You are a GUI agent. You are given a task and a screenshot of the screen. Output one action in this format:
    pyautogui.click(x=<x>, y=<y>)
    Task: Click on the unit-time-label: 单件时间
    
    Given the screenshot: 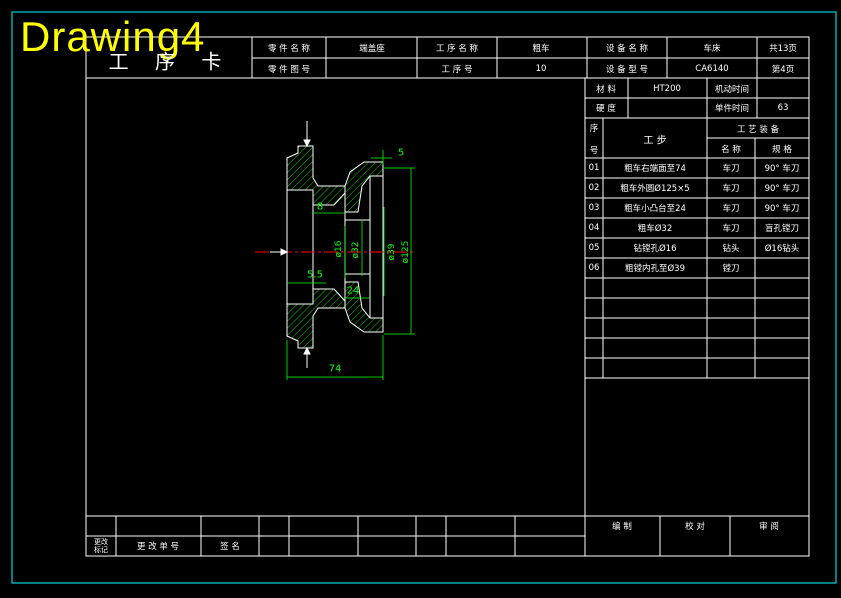 What is the action you would take?
    pyautogui.click(x=732, y=109)
    